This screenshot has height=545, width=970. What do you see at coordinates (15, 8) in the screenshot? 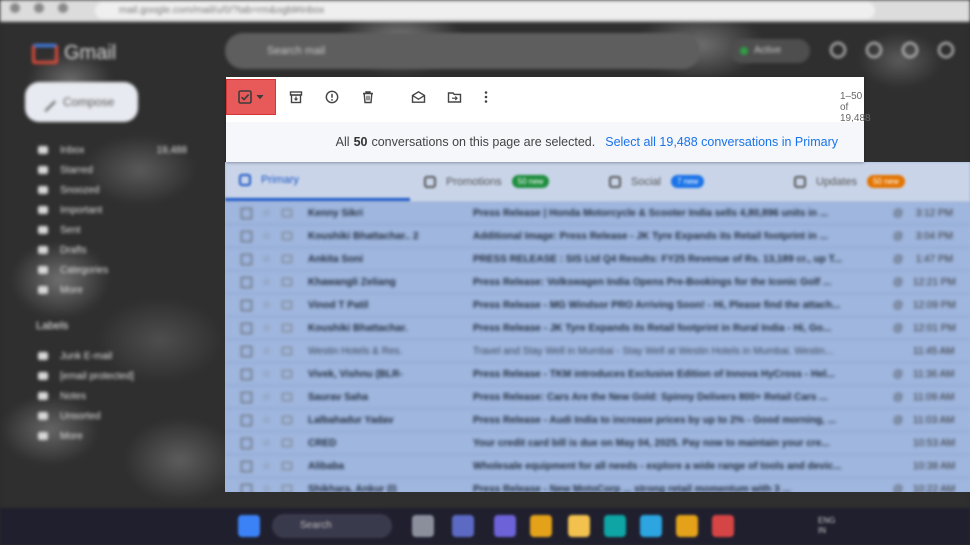
I see `back-icon` at bounding box center [15, 8].